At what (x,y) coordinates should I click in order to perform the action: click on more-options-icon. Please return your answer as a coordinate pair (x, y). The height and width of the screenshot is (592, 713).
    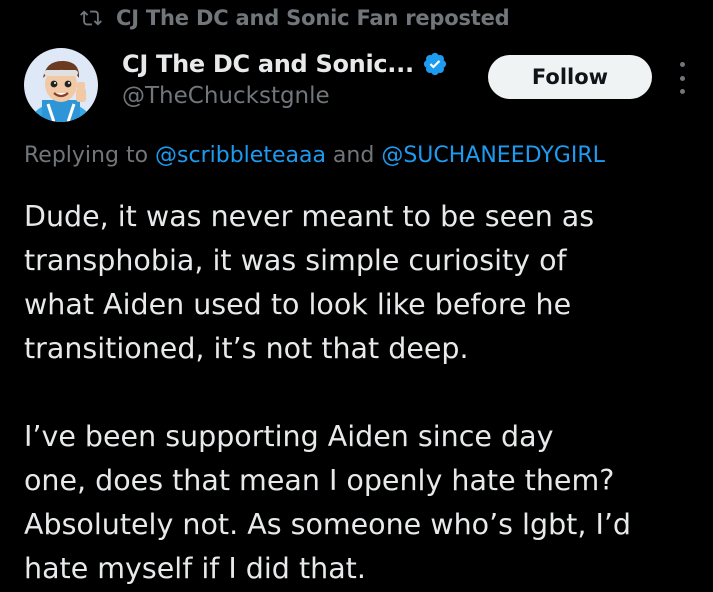
    Looking at the image, I should click on (682, 78).